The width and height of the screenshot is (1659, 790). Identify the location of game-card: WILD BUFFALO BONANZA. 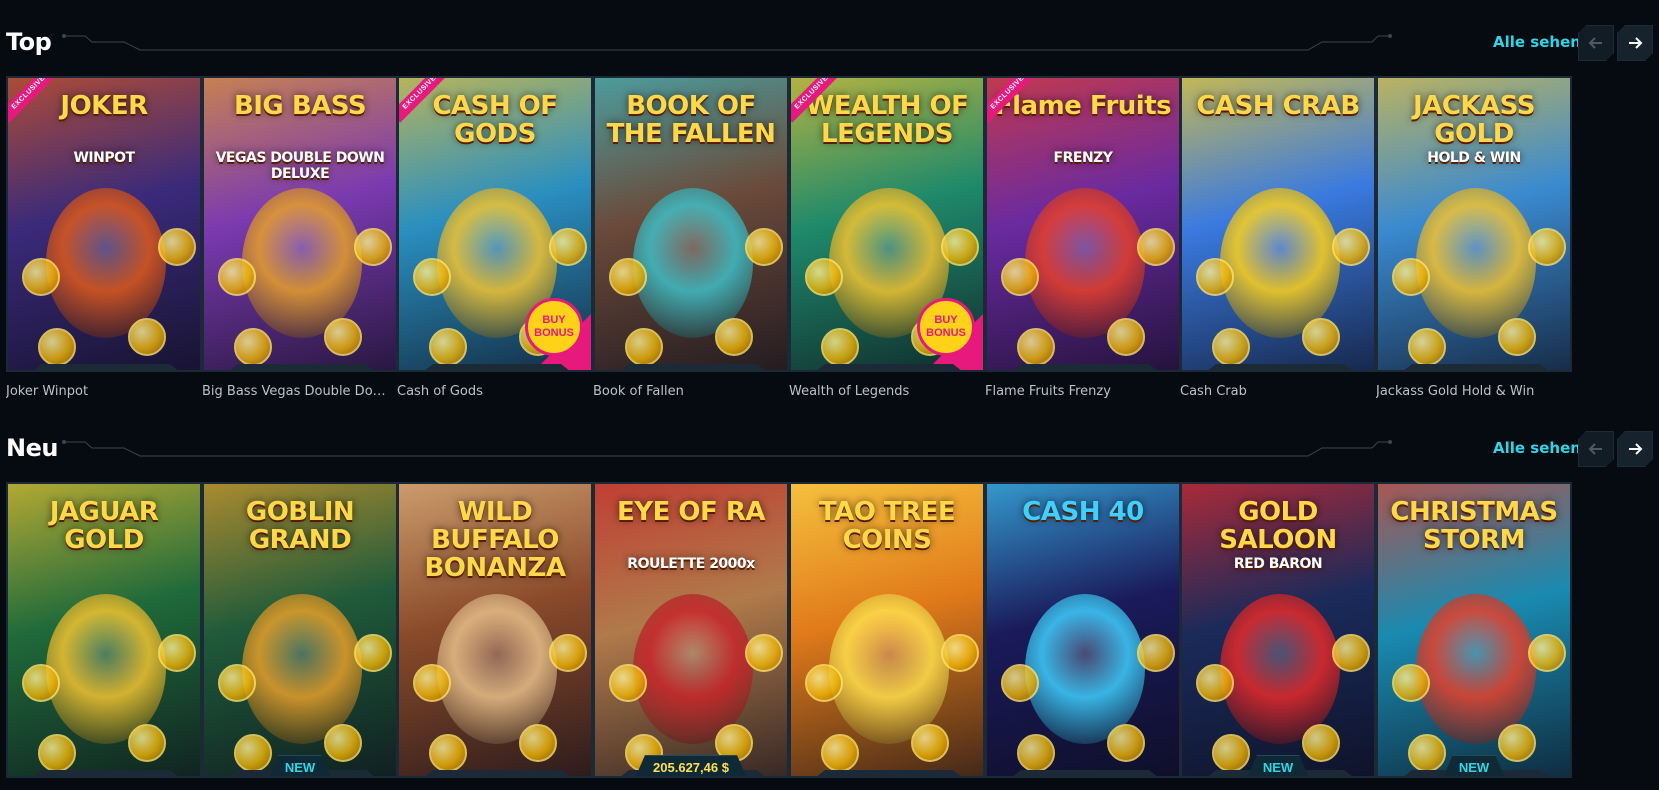
(495, 630).